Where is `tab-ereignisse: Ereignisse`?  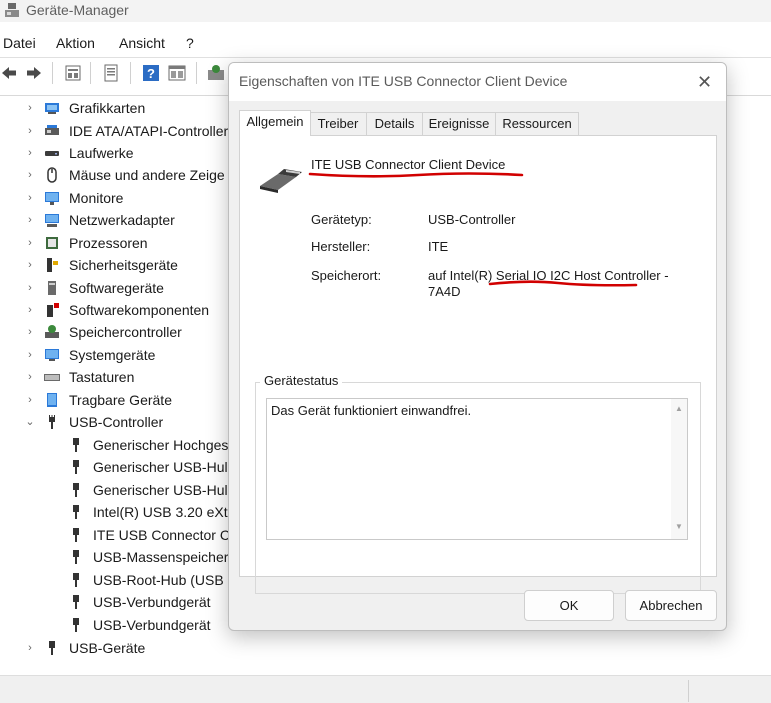 tab-ereignisse: Ereignisse is located at coordinates (459, 123).